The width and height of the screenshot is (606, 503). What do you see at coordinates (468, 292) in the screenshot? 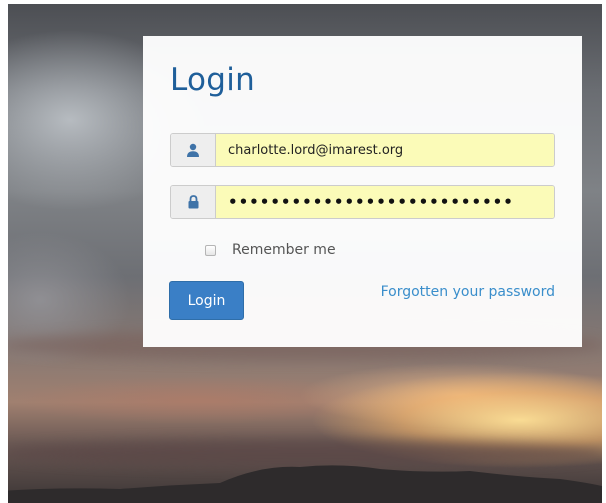
I see `forgot-password-link: Forgotten your password` at bounding box center [468, 292].